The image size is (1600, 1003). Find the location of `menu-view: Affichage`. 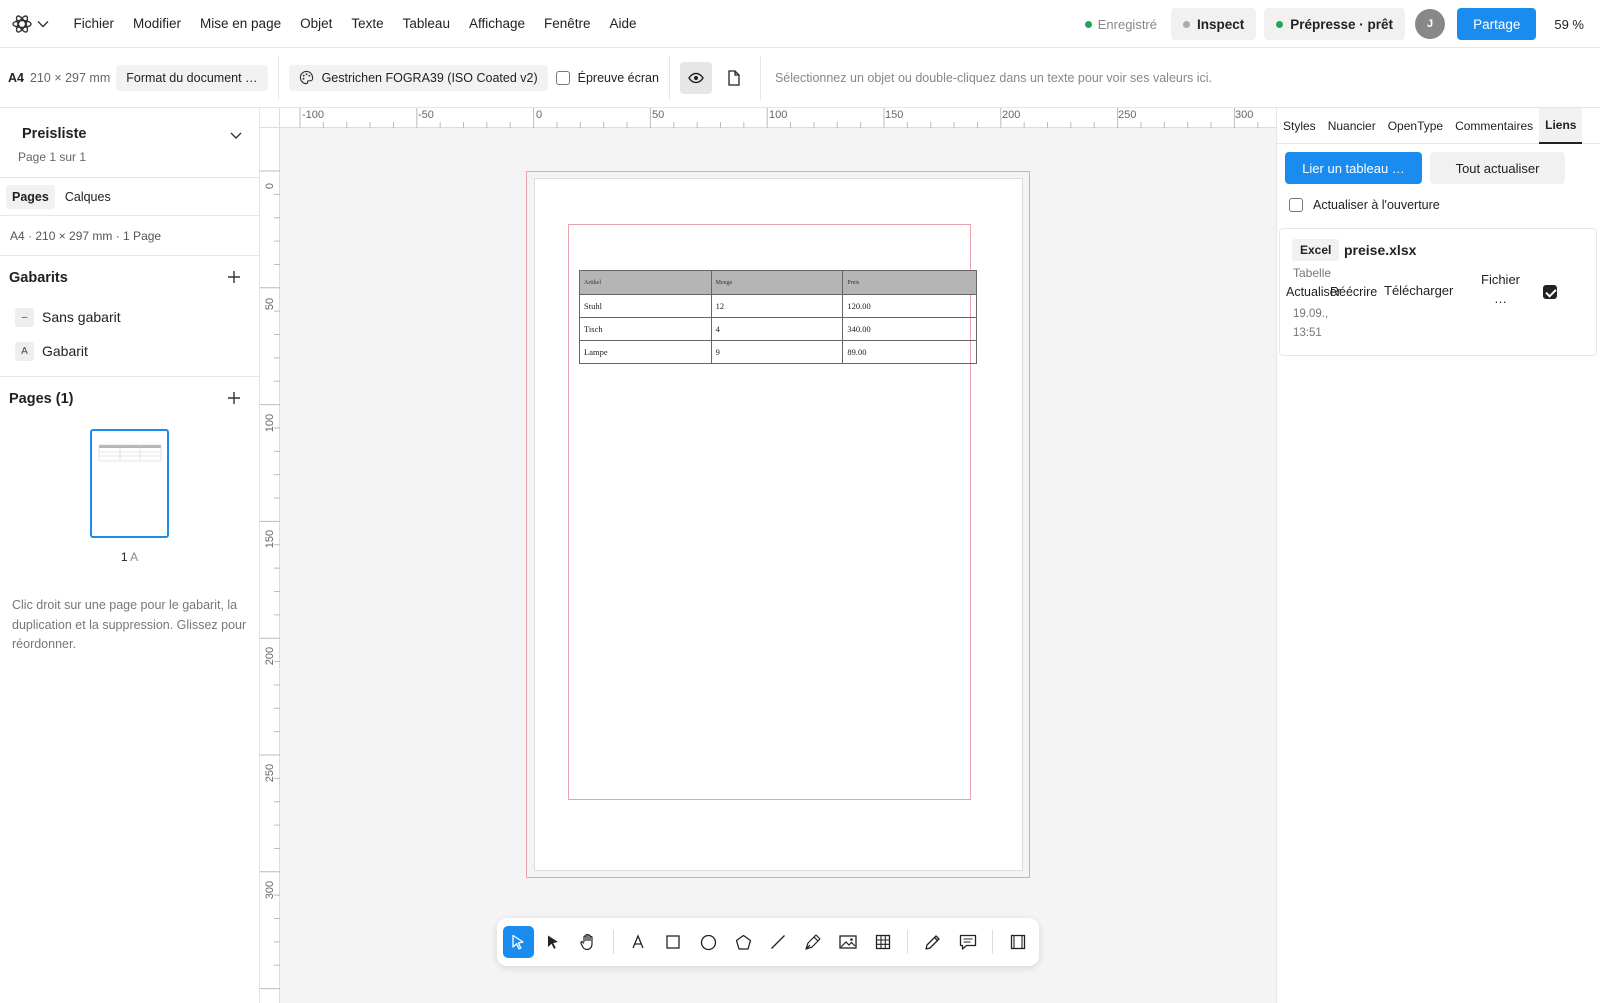

menu-view: Affichage is located at coordinates (496, 24).